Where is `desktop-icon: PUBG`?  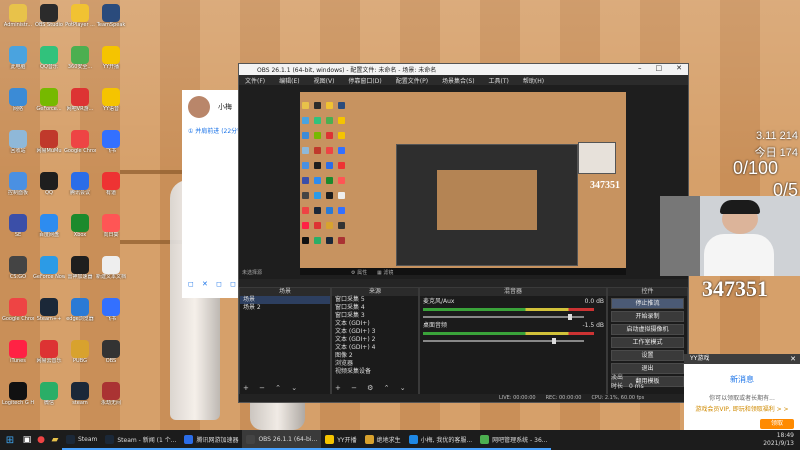 desktop-icon: PUBG is located at coordinates (80, 352).